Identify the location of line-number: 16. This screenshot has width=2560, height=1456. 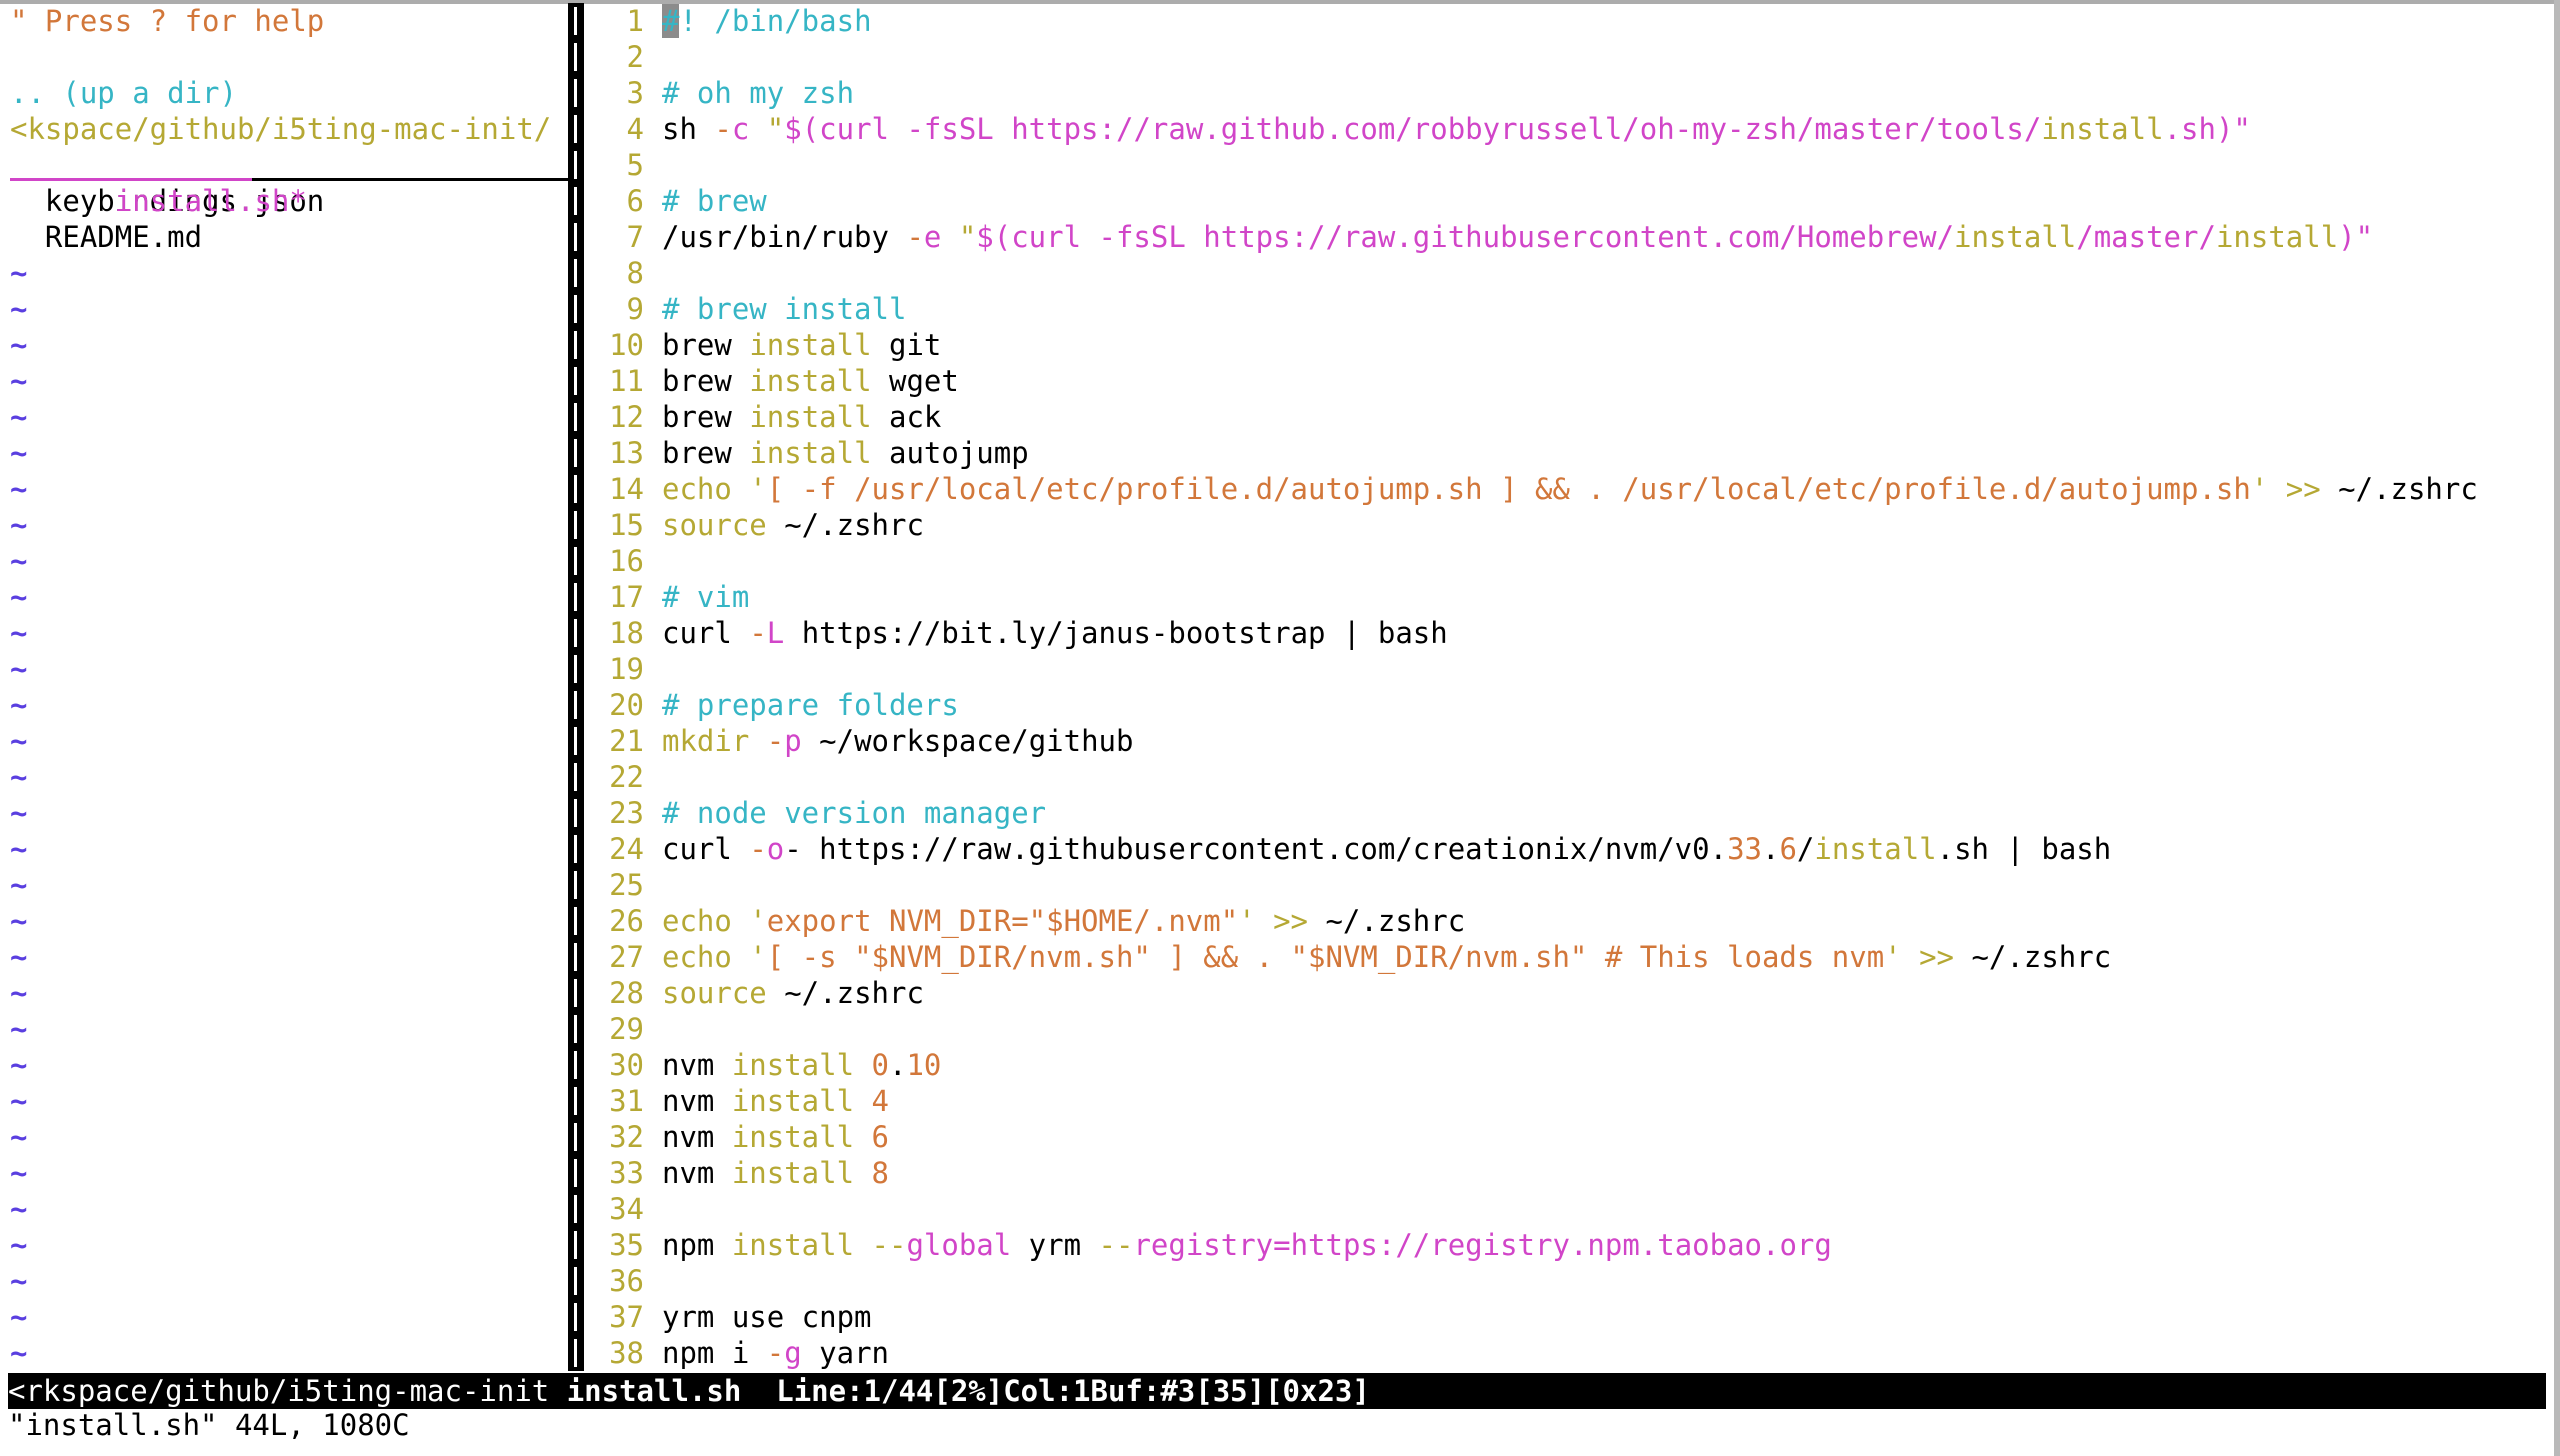
(626, 561).